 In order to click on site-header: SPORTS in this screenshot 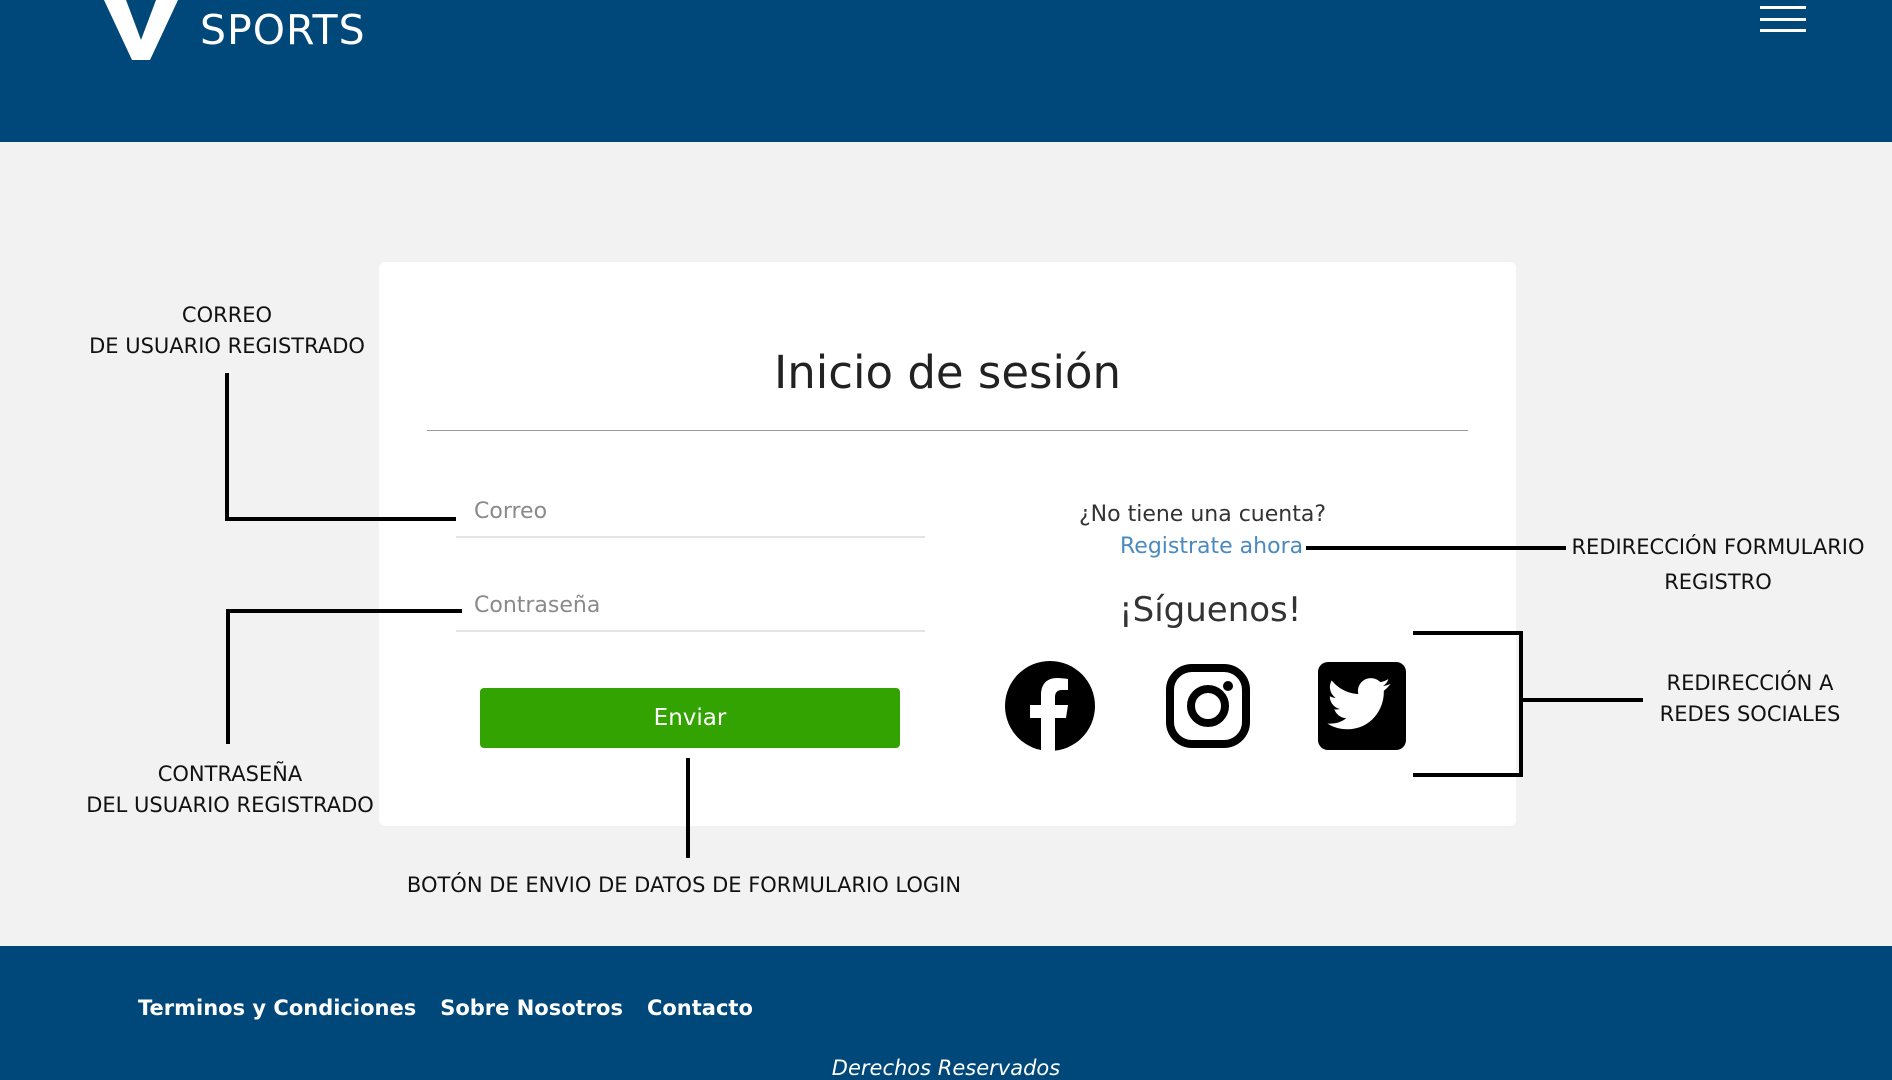, I will do `click(946, 71)`.